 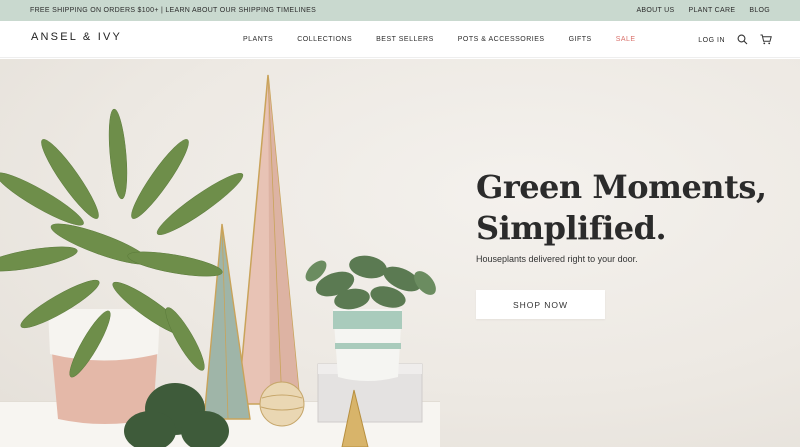 I want to click on cart-icon, so click(x=766, y=40).